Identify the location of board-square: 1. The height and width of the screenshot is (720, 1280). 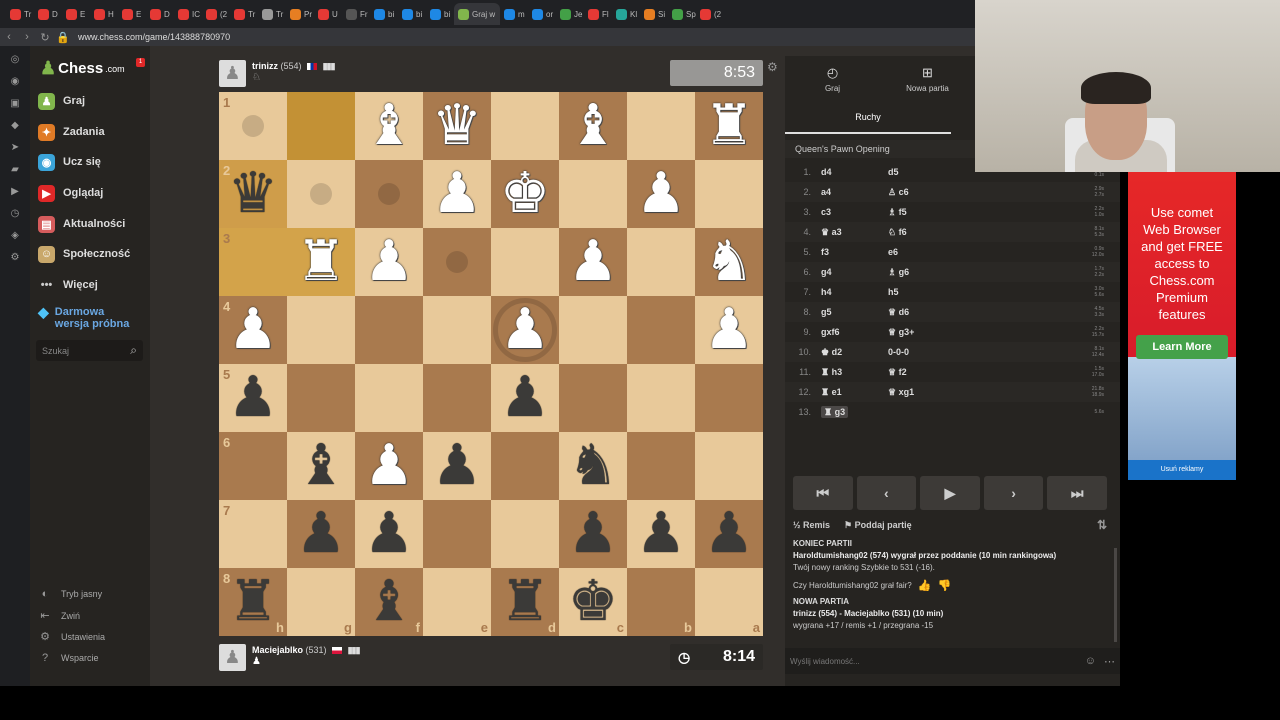
(253, 126).